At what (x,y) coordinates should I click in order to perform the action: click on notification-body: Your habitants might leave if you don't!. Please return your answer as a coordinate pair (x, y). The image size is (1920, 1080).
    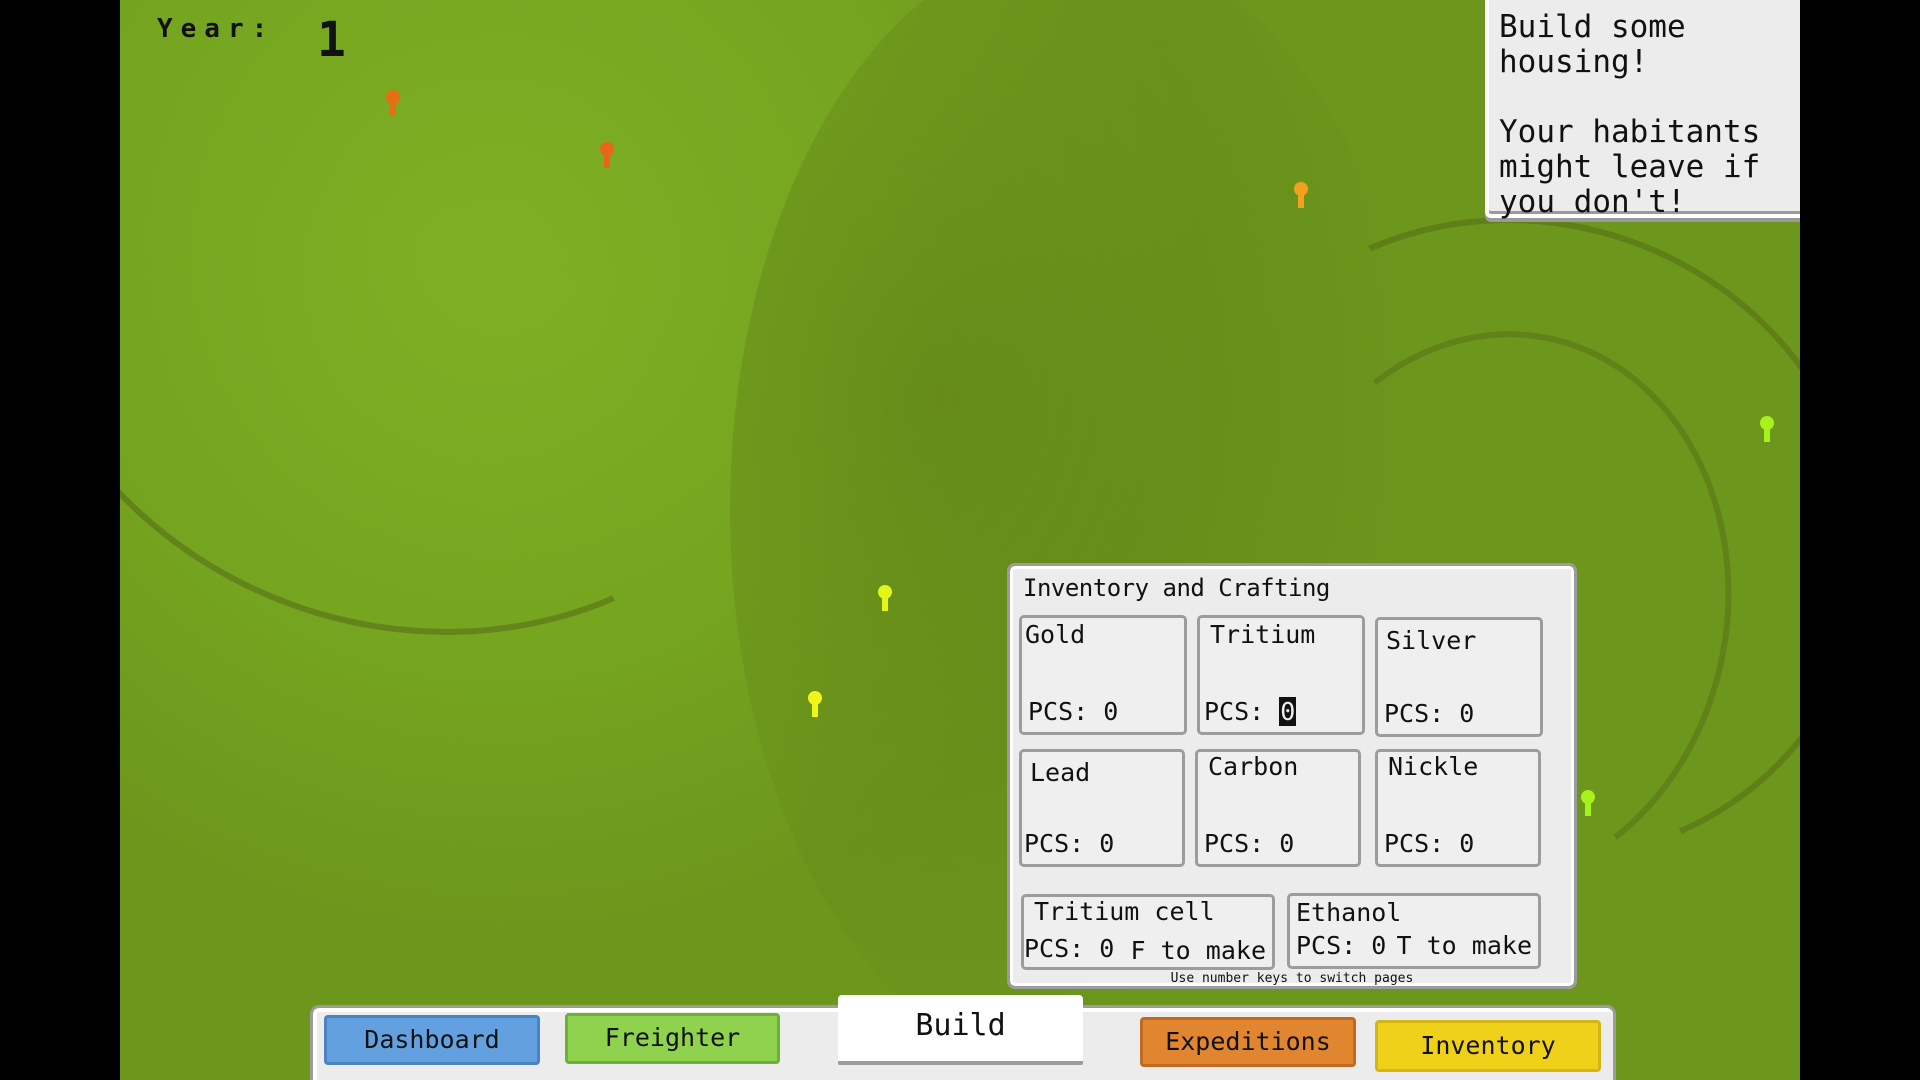
    Looking at the image, I should click on (1630, 167).